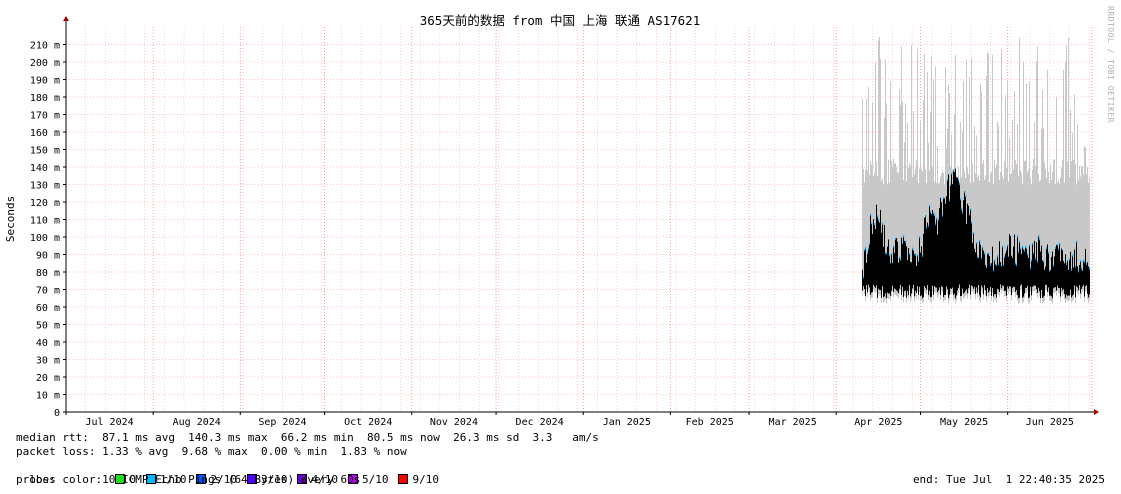 The image size is (1121, 494). What do you see at coordinates (45, 116) in the screenshot?
I see `y-tick-label: 170 m` at bounding box center [45, 116].